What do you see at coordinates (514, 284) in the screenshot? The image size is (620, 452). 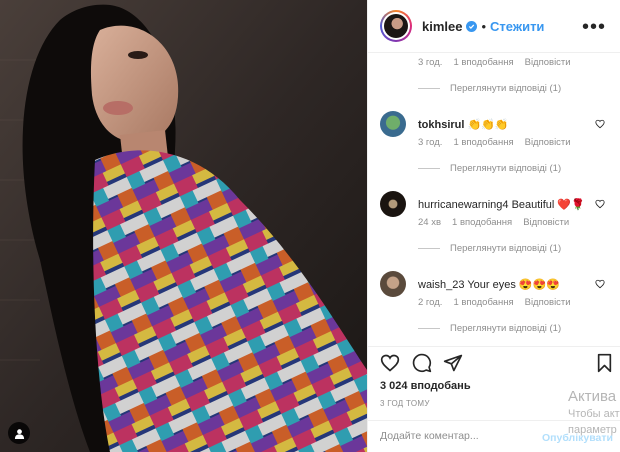 I see `comment-body: Your eyes 😍😍😍` at bounding box center [514, 284].